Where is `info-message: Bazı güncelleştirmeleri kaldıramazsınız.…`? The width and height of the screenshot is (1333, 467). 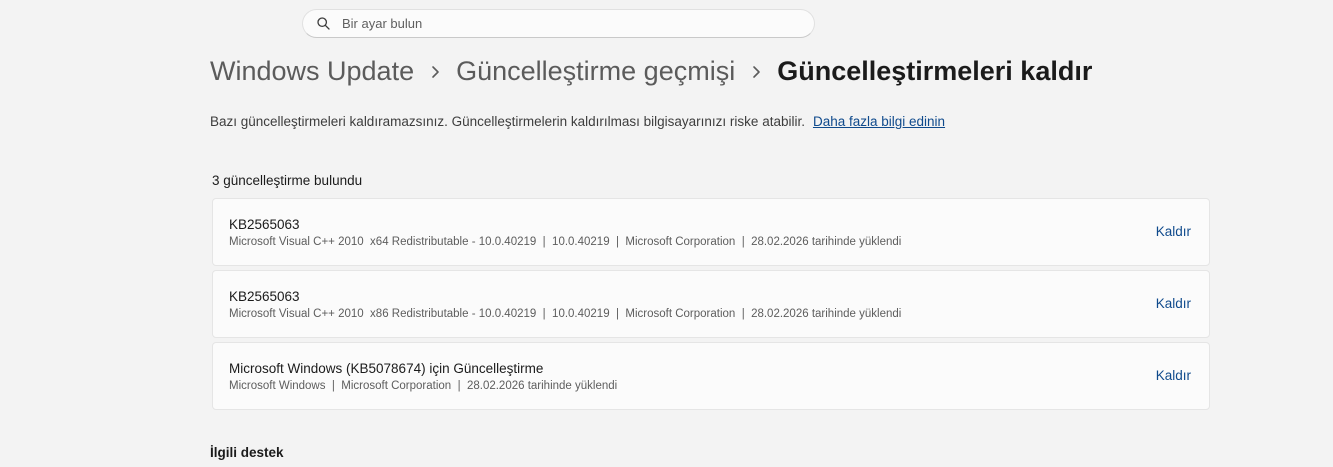 info-message: Bazı güncelleştirmeleri kaldıramazsınız.… is located at coordinates (507, 121).